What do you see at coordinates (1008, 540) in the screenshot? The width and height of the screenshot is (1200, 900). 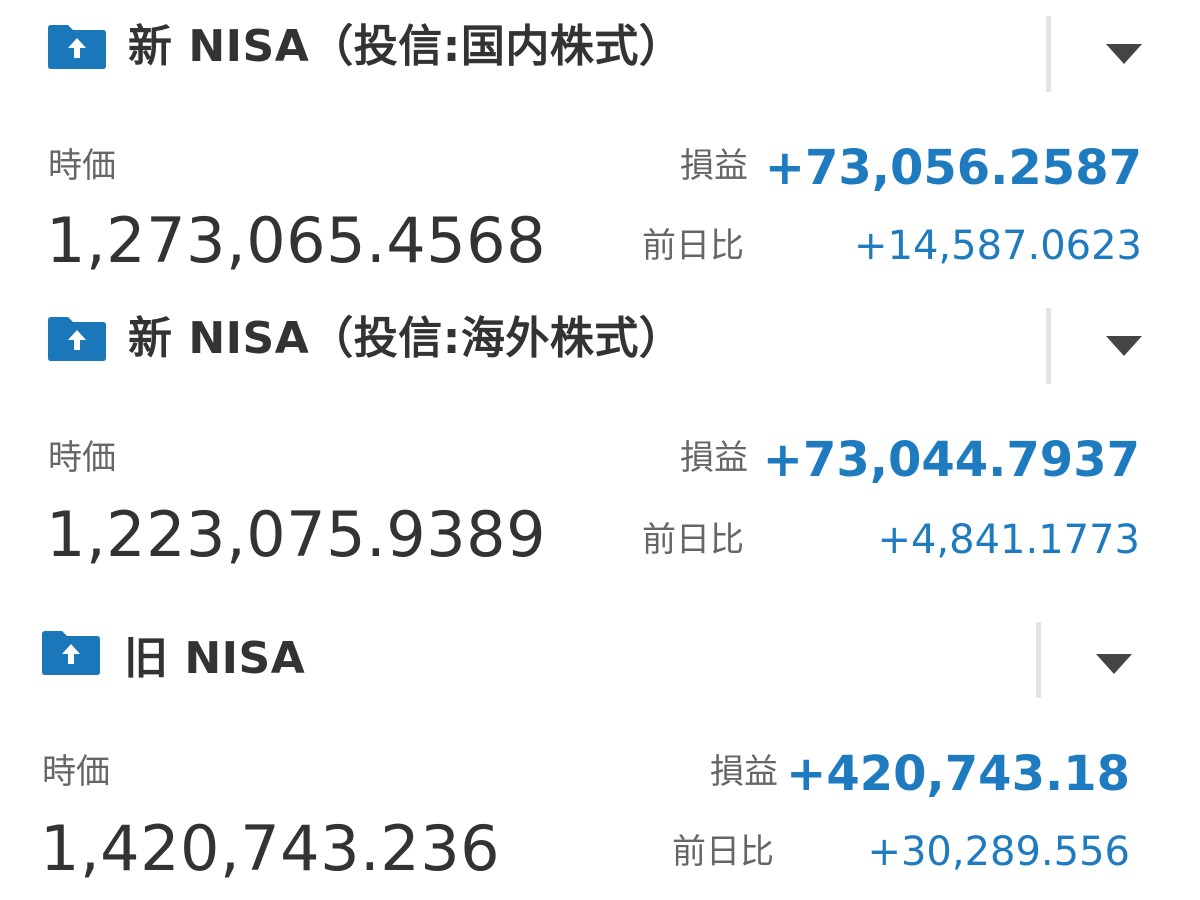 I see `day-change-value: +4,841.1773` at bounding box center [1008, 540].